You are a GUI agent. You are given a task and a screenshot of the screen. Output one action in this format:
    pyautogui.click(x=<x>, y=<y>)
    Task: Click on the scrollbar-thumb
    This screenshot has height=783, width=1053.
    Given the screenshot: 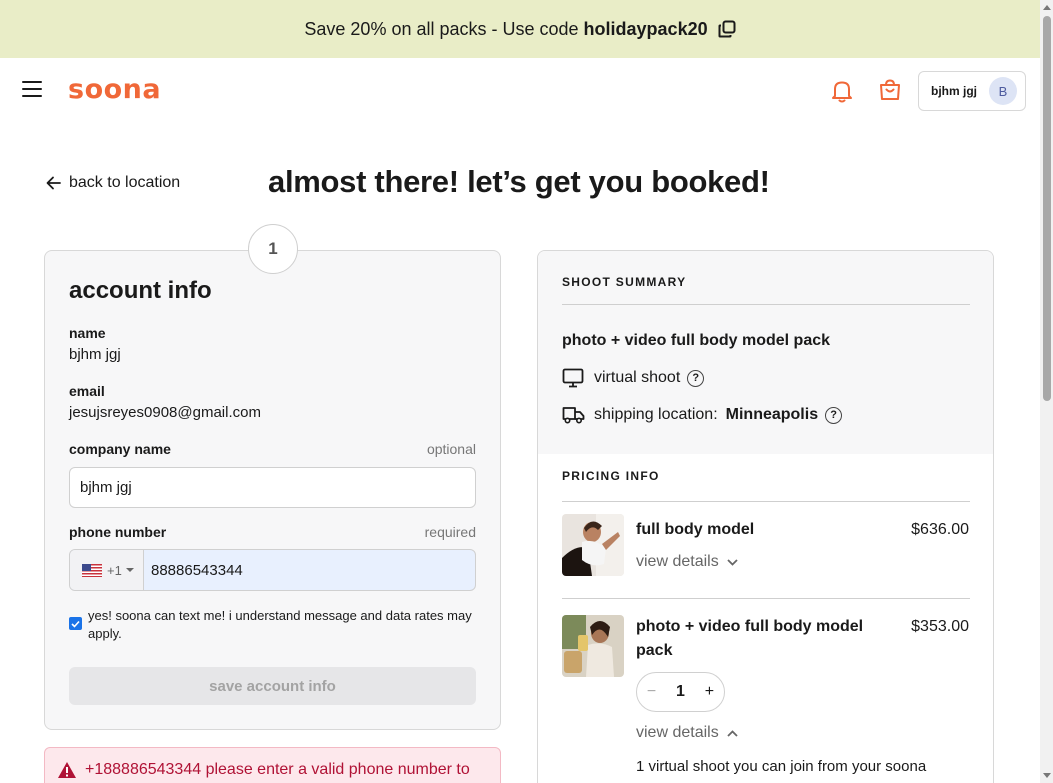 What is the action you would take?
    pyautogui.click(x=1047, y=208)
    